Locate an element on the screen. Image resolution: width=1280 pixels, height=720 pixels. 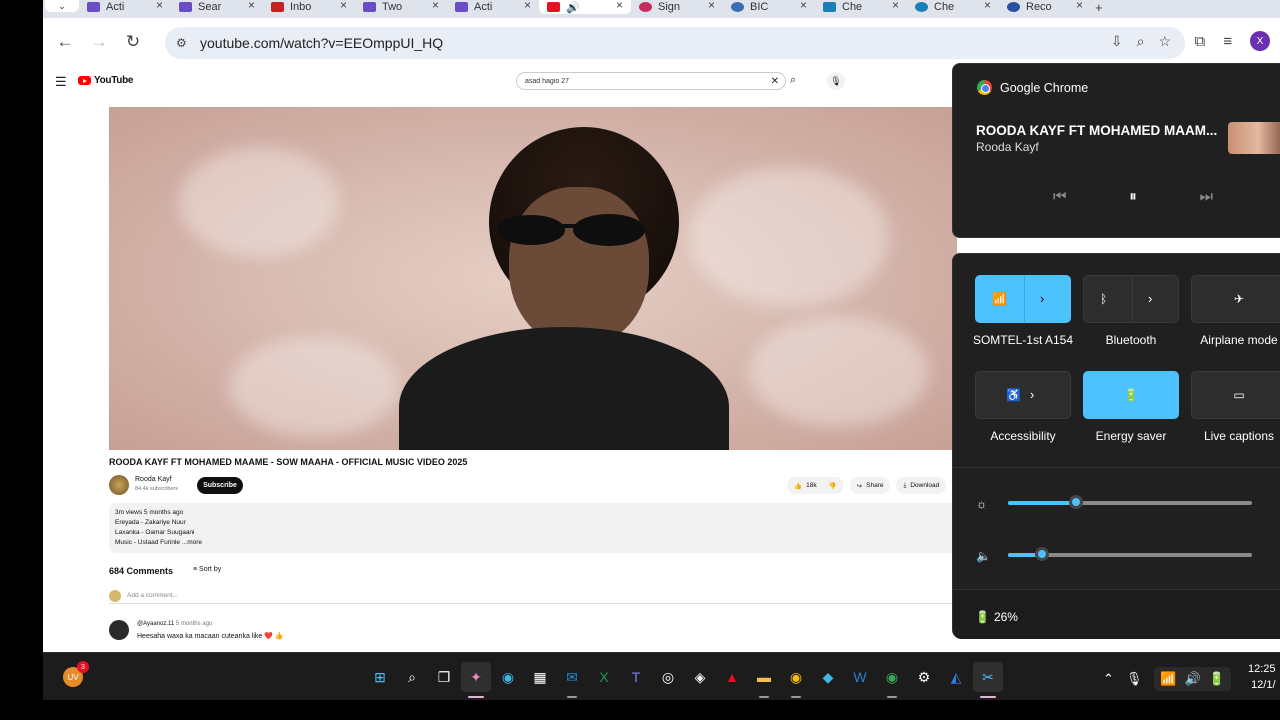
zoom-icon: ⌕ is located at coordinates (1141, 41).